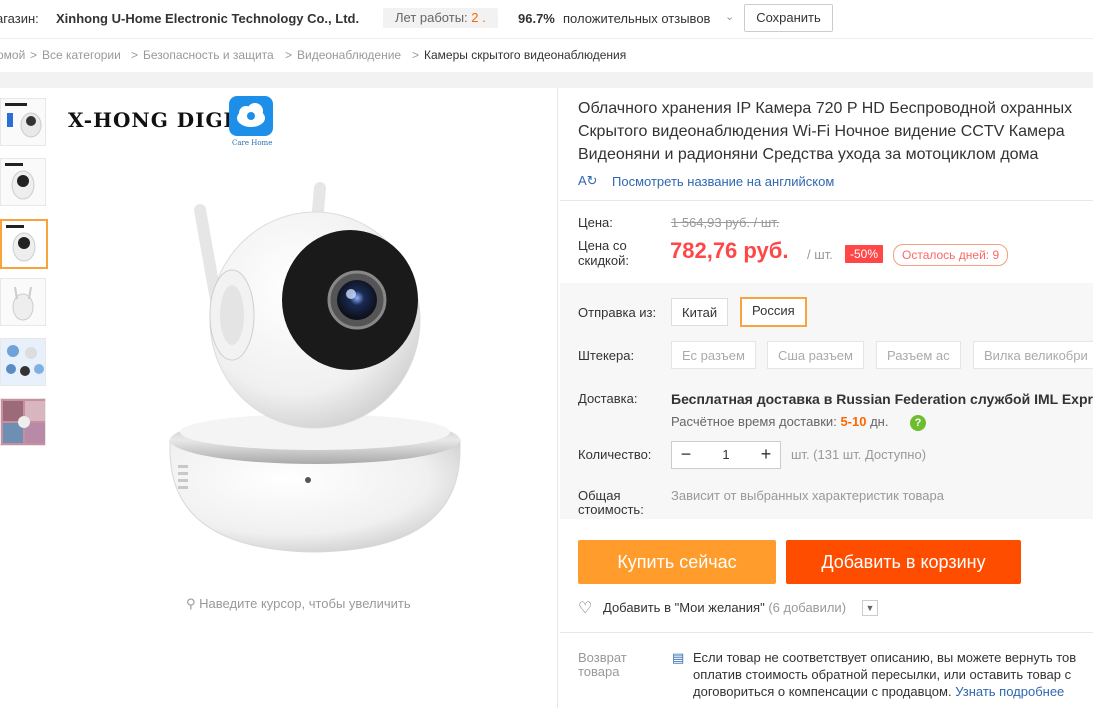 Image resolution: width=1093 pixels, height=708 pixels. What do you see at coordinates (349, 55) in the screenshot?
I see `breadcrumb-item-surveillance: Видеонаблюдение` at bounding box center [349, 55].